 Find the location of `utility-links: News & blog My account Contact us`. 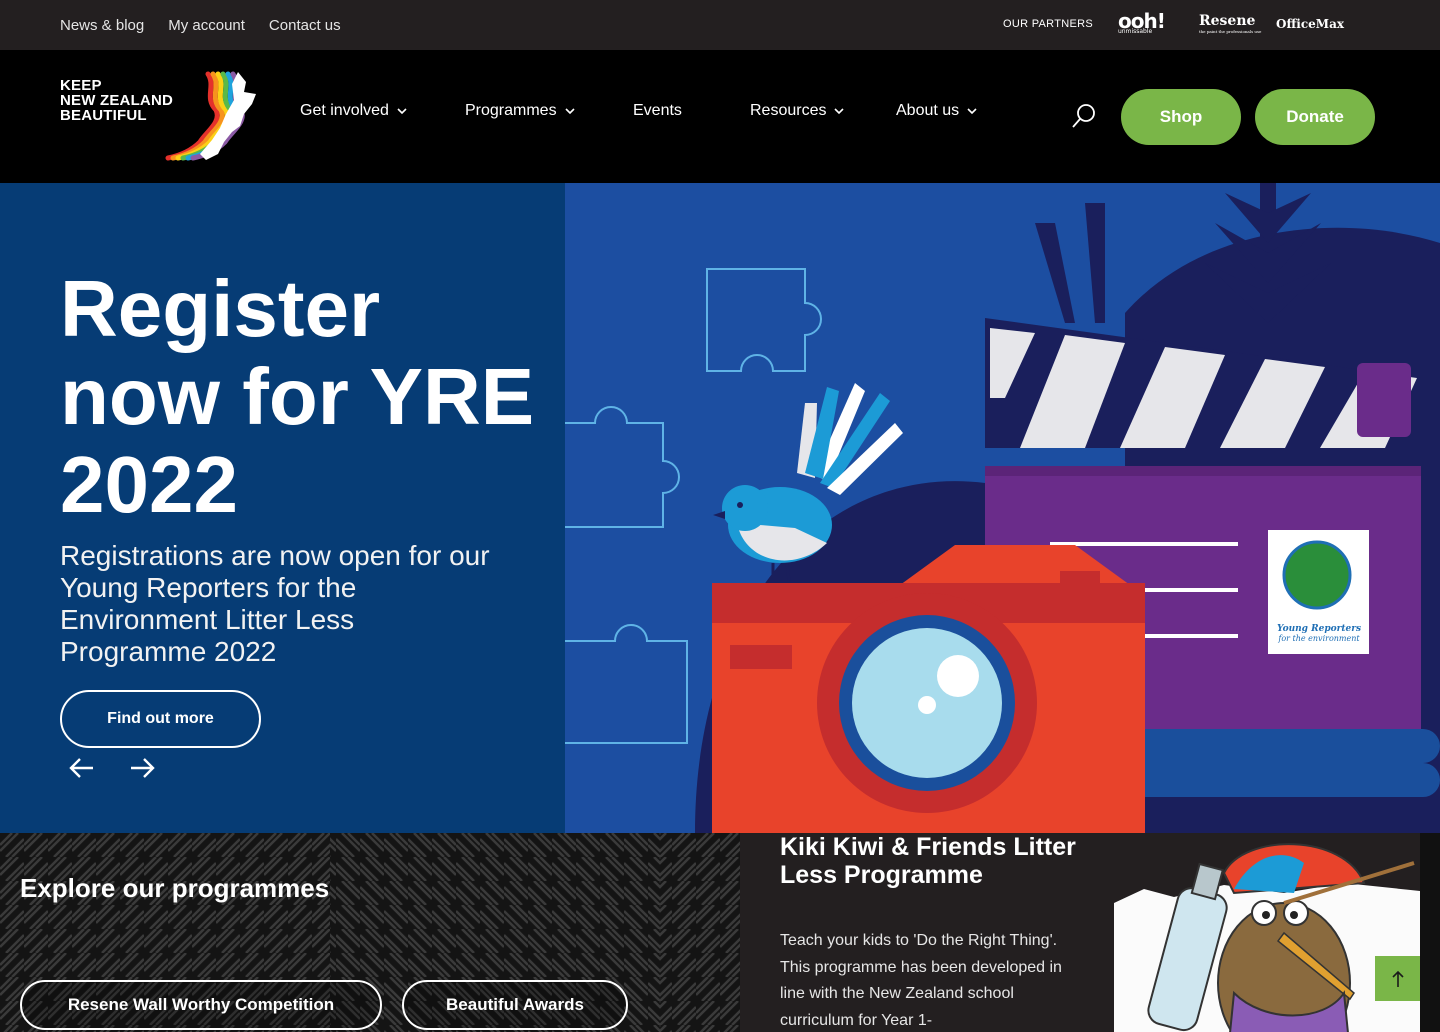

utility-links: News & blog My account Contact us is located at coordinates (212, 25).